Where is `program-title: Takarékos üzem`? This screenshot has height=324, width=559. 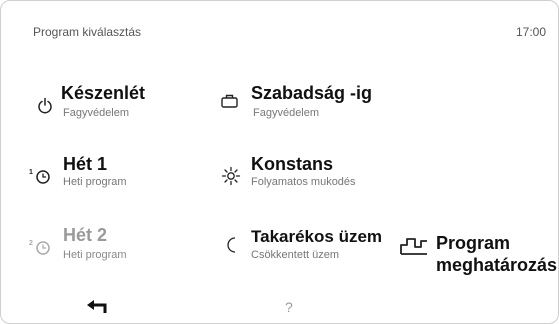 program-title: Takarékos üzem is located at coordinates (317, 236).